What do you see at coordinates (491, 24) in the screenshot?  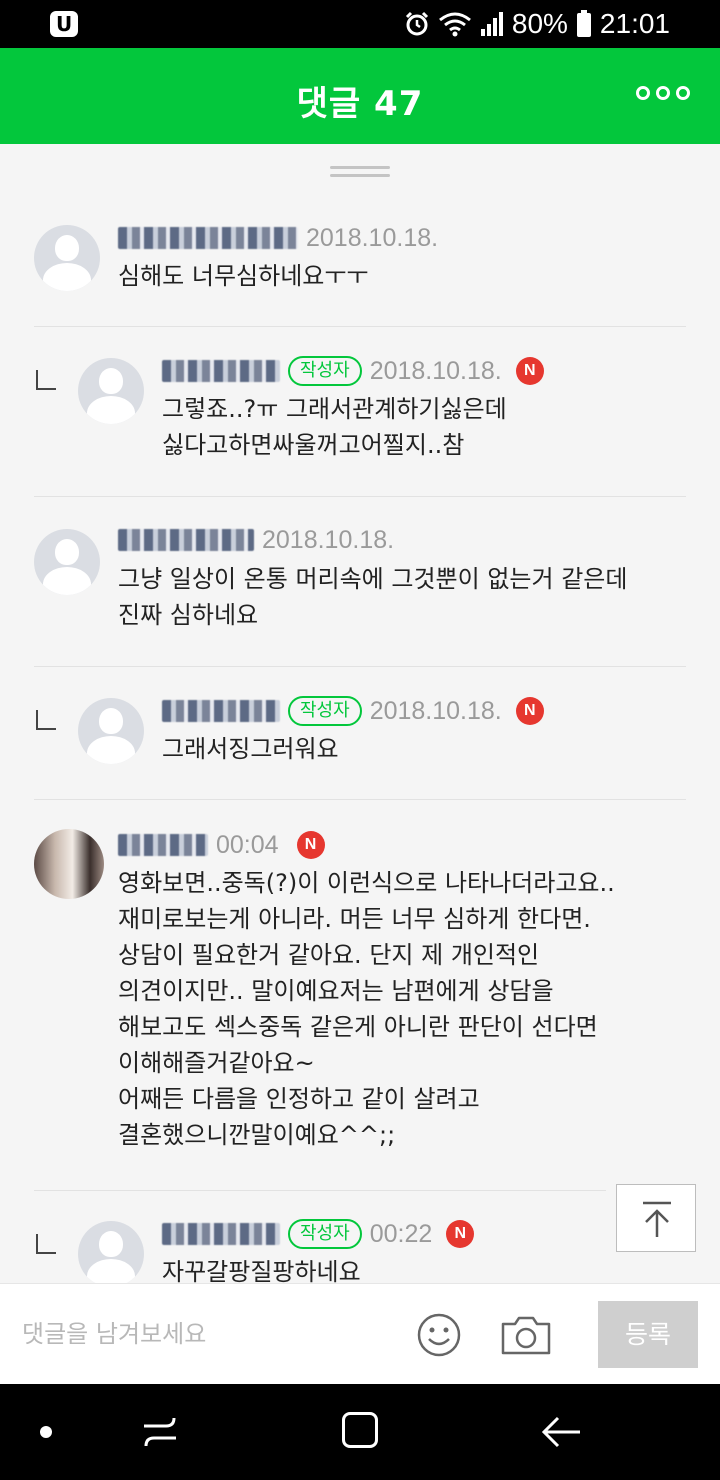 I see `signal-icon` at bounding box center [491, 24].